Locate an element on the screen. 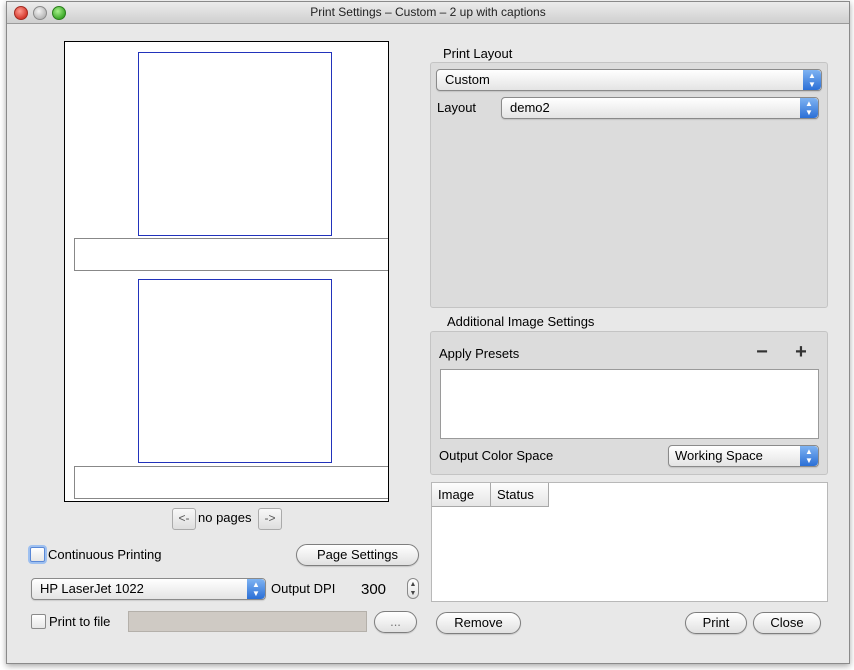  page-status-text: no pages is located at coordinates (225, 517).